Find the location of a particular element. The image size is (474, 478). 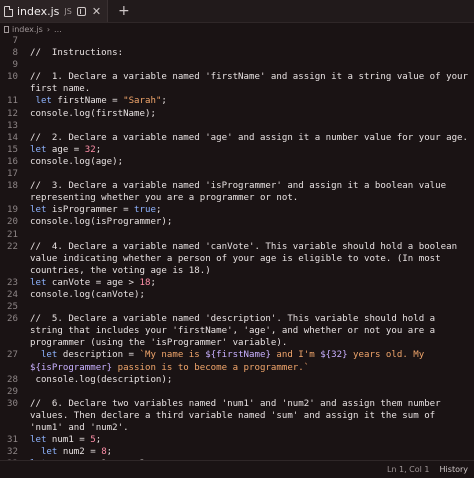

code-token: isProgrammer = is located at coordinates (93, 210).